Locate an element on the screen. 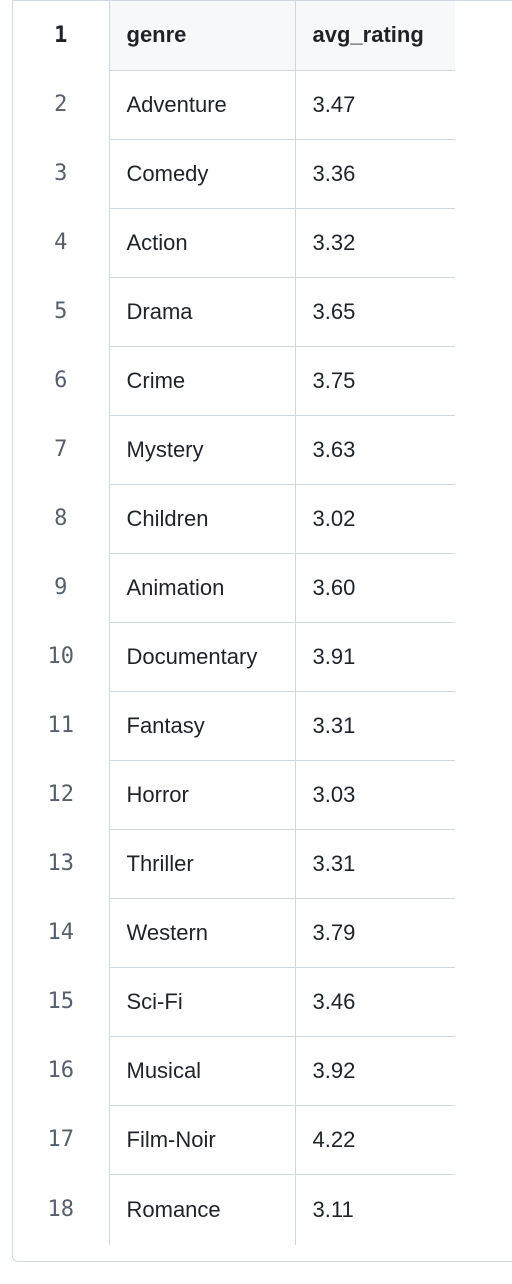 The image size is (512, 1284). cell-genre: Romance is located at coordinates (202, 1209).